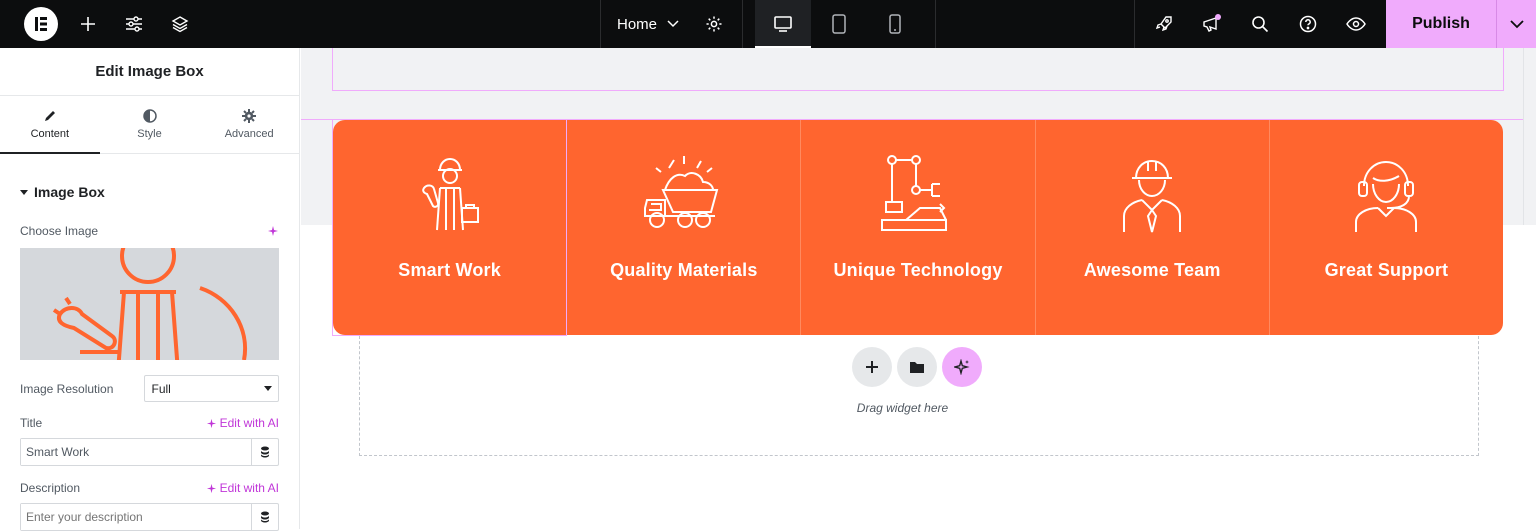  Describe the element at coordinates (681, 192) in the screenshot. I see `dump-truck-icon` at that location.